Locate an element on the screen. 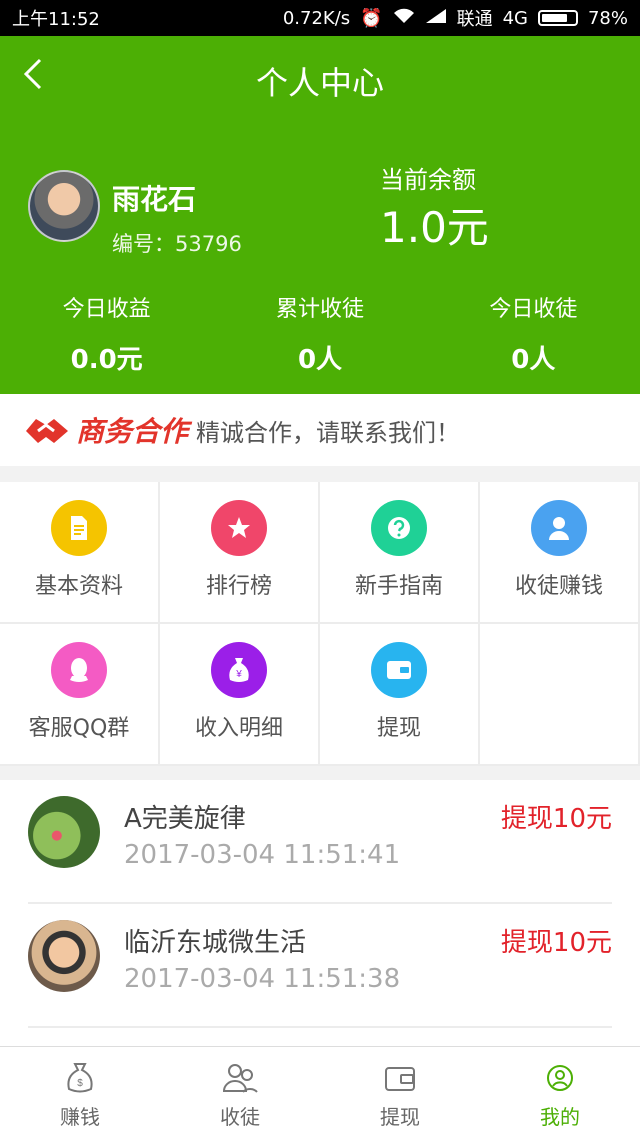 The width and height of the screenshot is (640, 1137). stat-total-apprentices: 累计收徒 0人 is located at coordinates (319, 333).